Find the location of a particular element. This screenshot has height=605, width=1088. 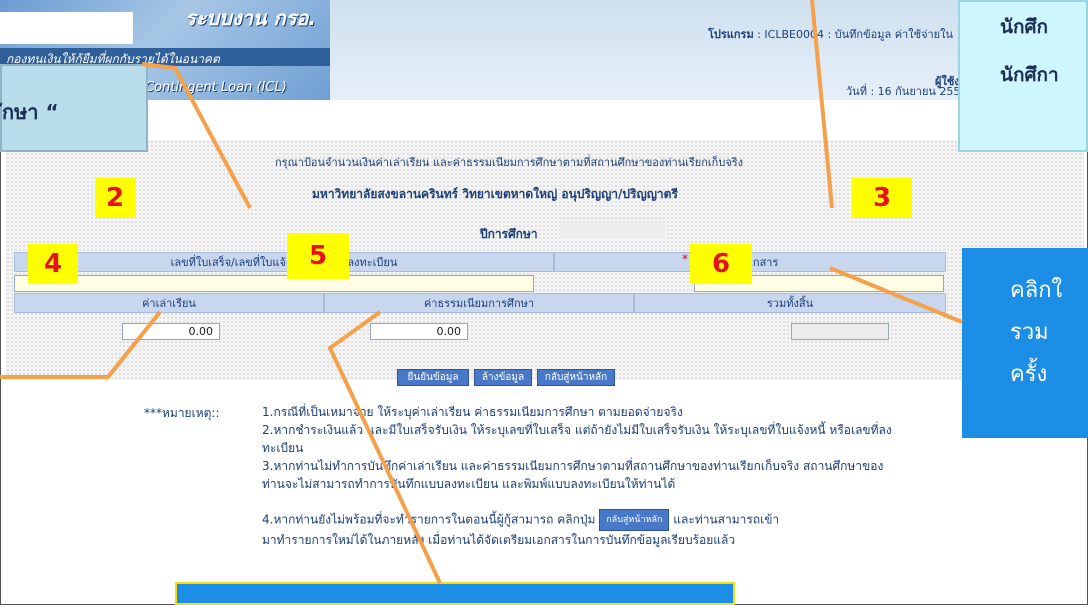

program-value: : ICLBE0004 : บันทึกข้อมูล ค่าใช้จ่ายใน is located at coordinates (855, 34).